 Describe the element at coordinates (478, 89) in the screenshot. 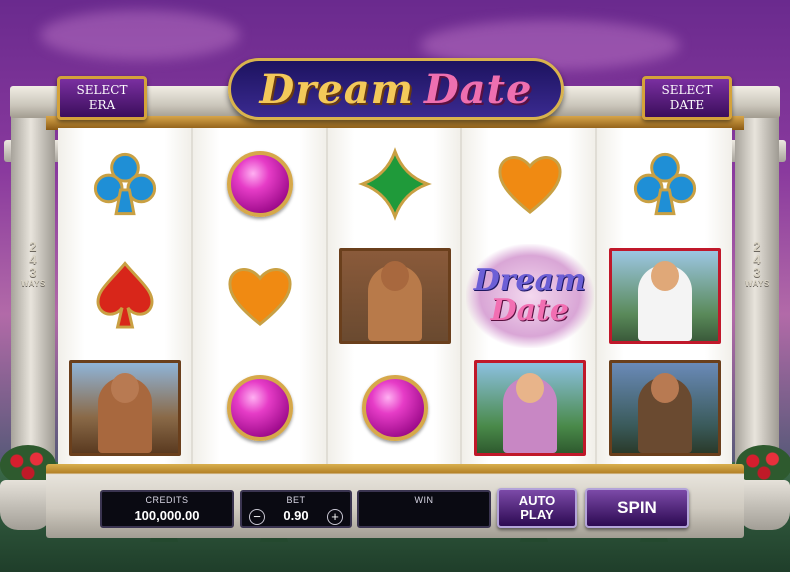

I see `logo-word-date: Date` at that location.